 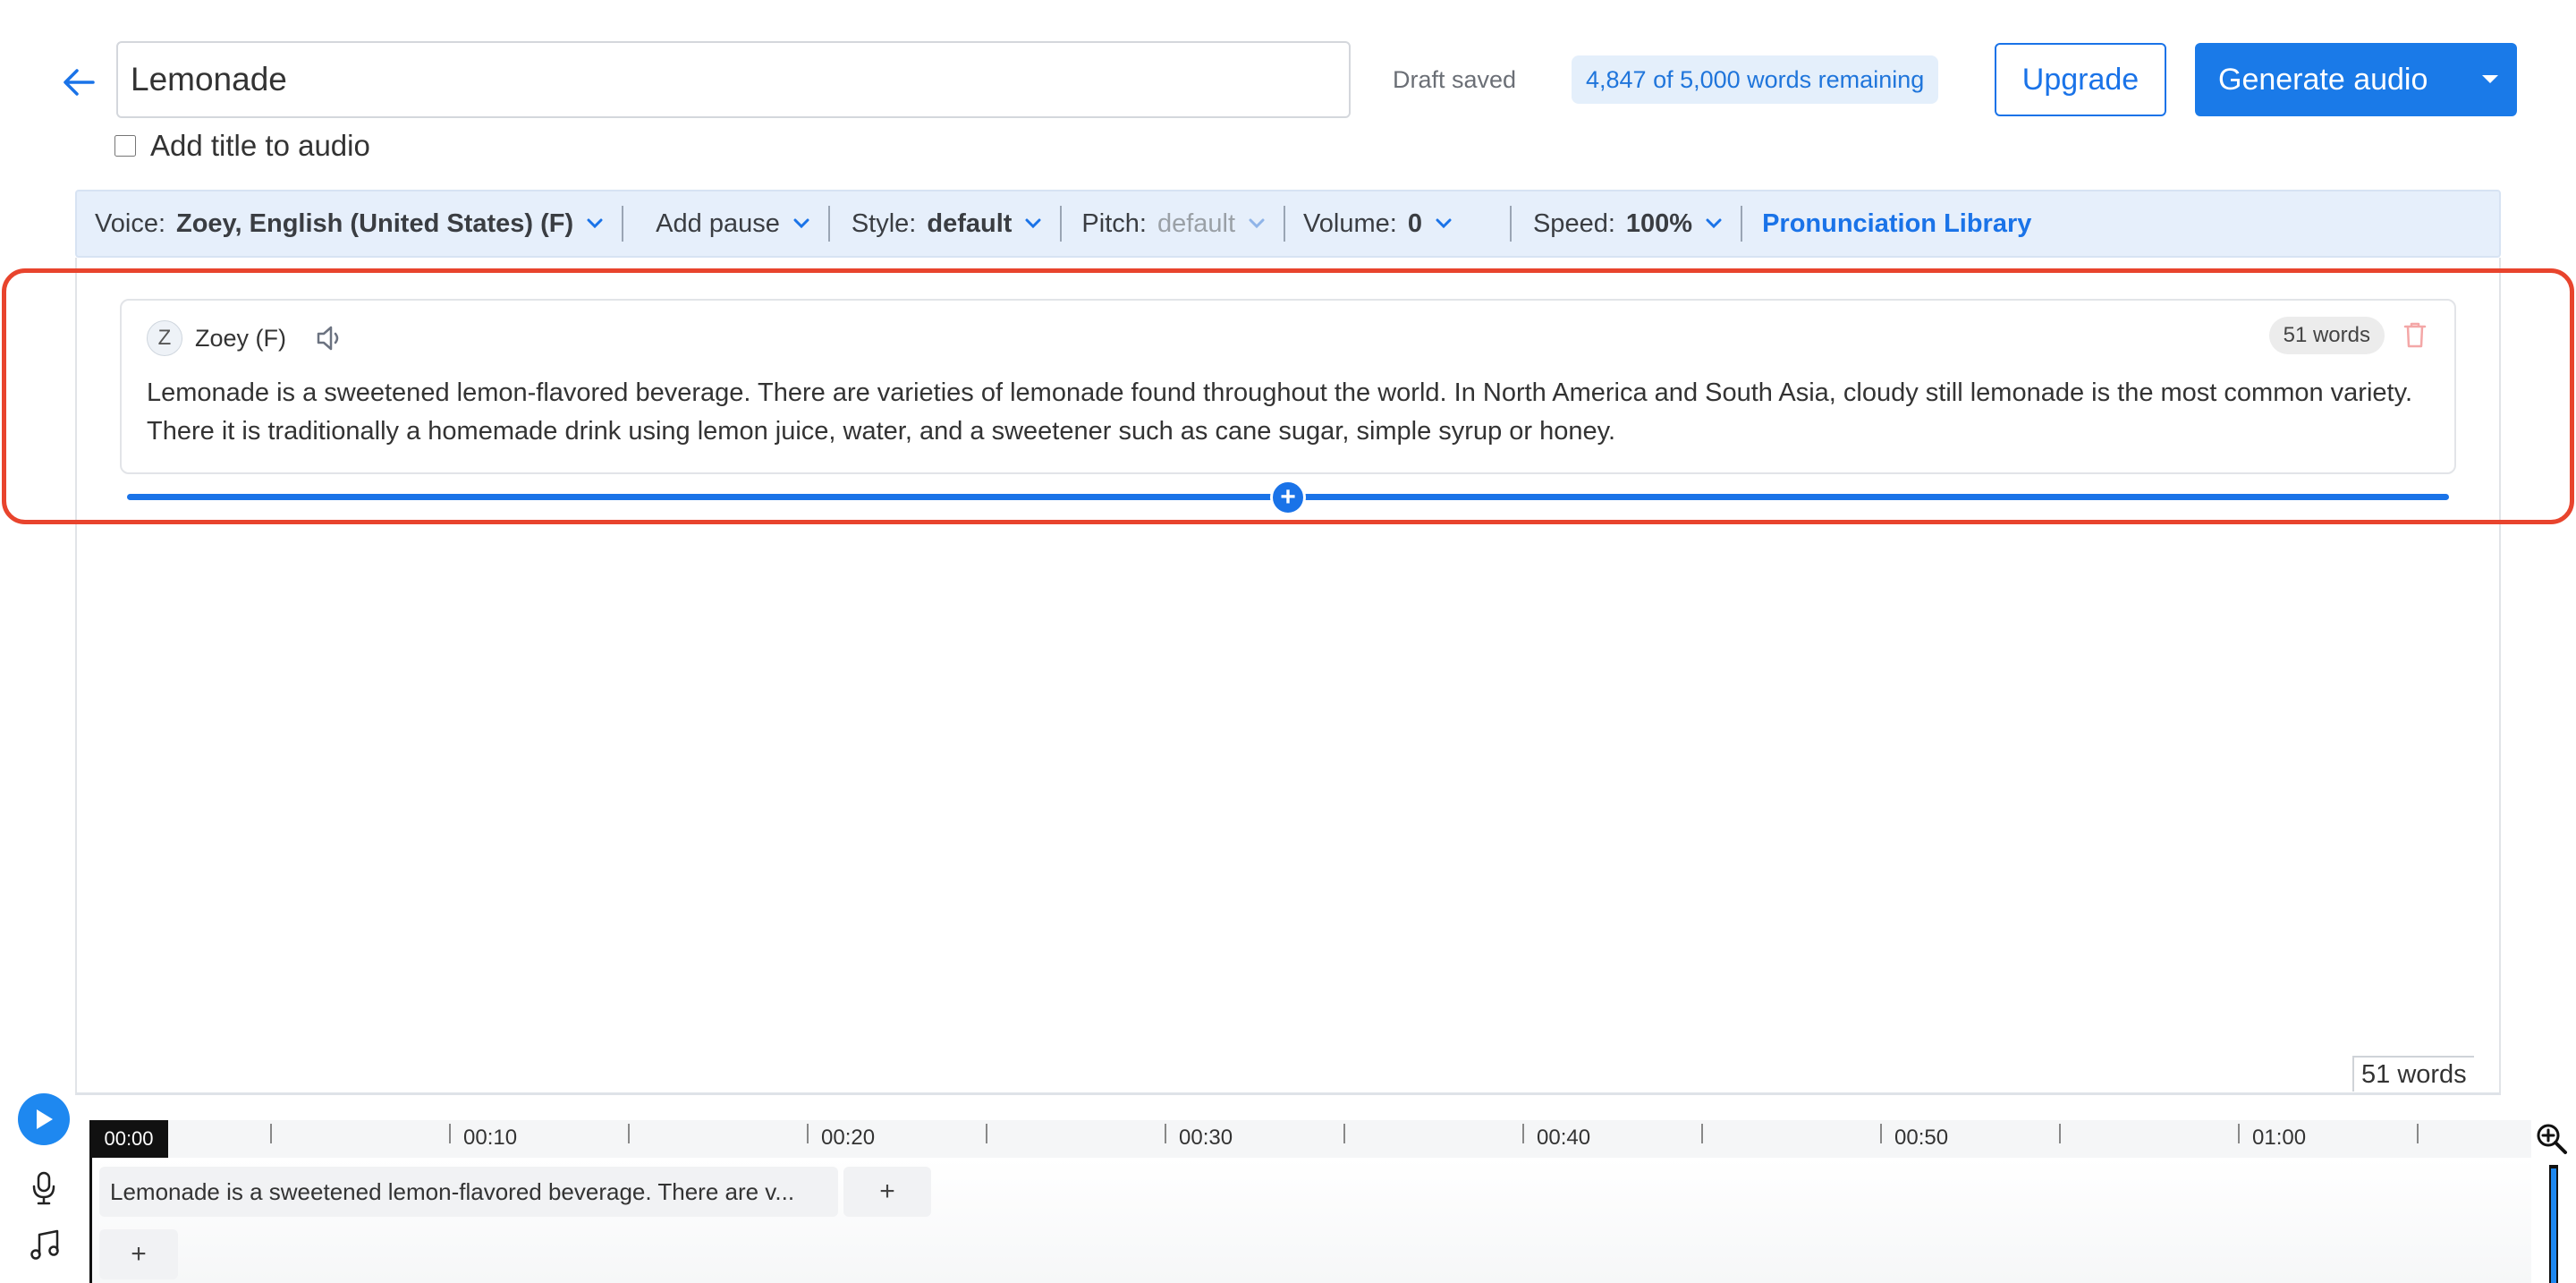 What do you see at coordinates (970, 223) in the screenshot?
I see `style-value: default` at bounding box center [970, 223].